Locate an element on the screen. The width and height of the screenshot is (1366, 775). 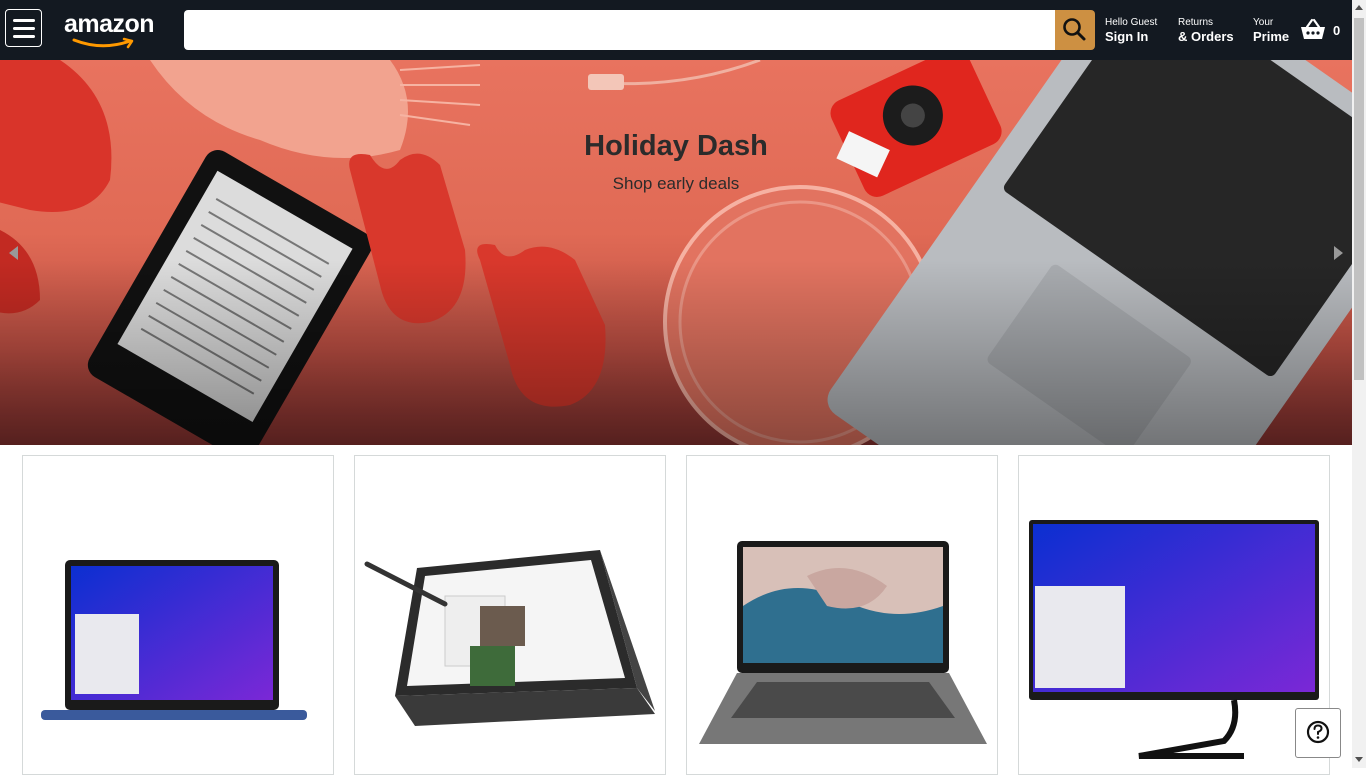
prime-small-label: Your is located at coordinates (1263, 22).